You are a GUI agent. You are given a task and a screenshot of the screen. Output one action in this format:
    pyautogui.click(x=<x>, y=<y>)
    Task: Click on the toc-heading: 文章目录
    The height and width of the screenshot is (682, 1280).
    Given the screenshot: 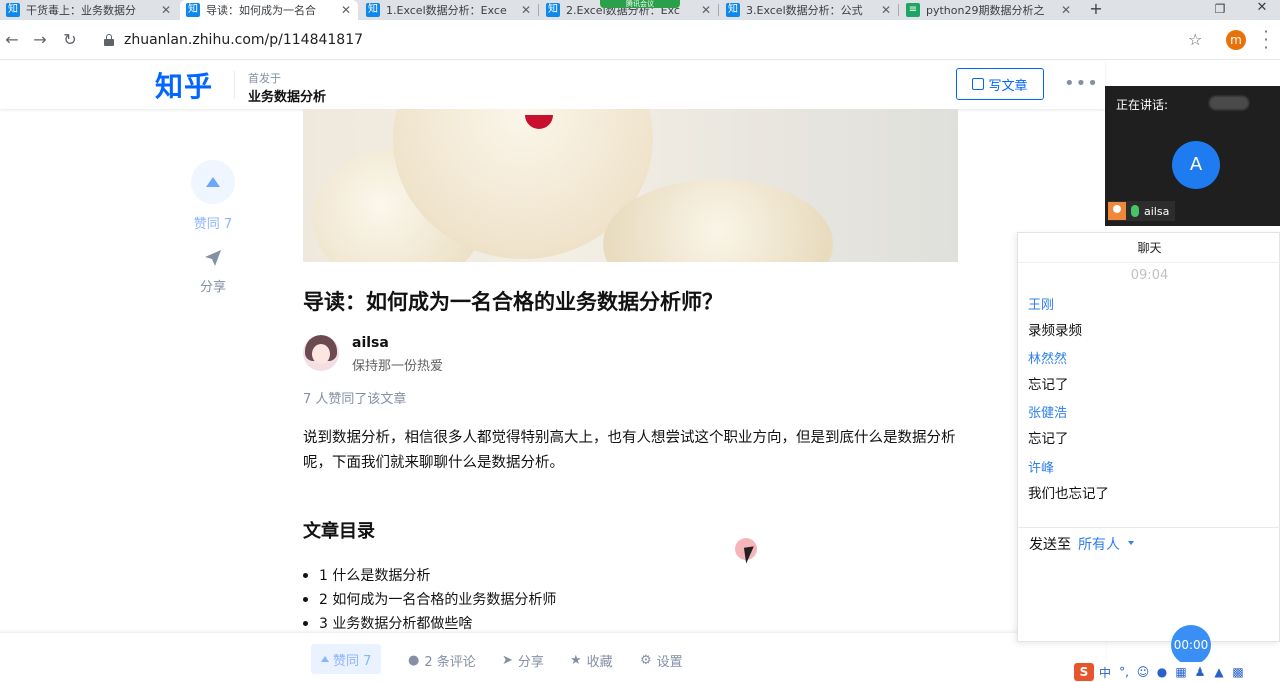 What is the action you would take?
    pyautogui.click(x=339, y=531)
    